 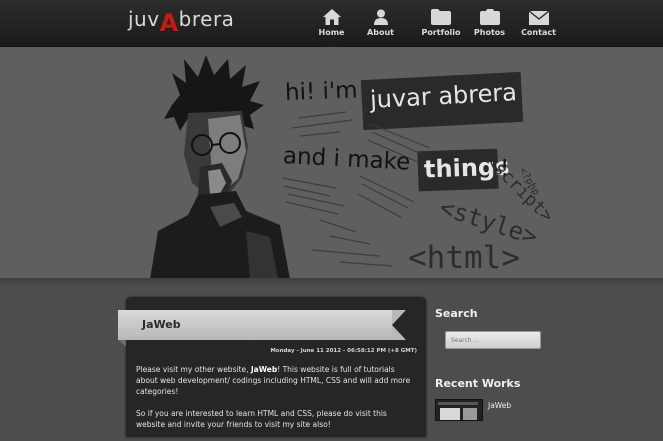 I want to click on nav-item-portfolio: Portfolio, so click(x=441, y=23).